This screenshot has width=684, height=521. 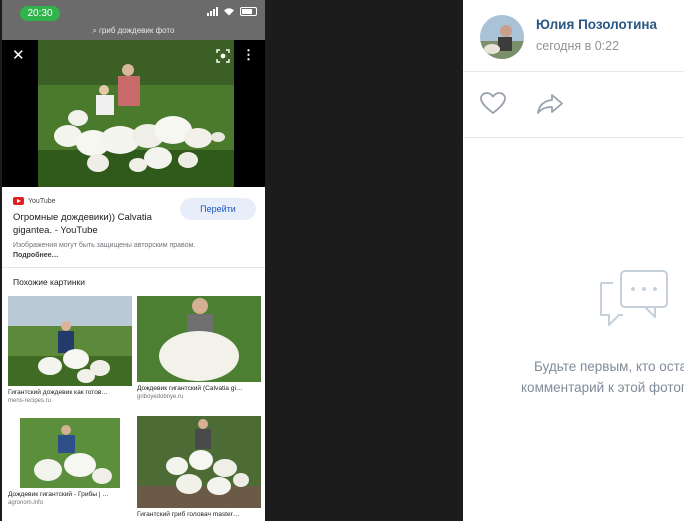 I want to click on comments-icon, so click(x=634, y=298).